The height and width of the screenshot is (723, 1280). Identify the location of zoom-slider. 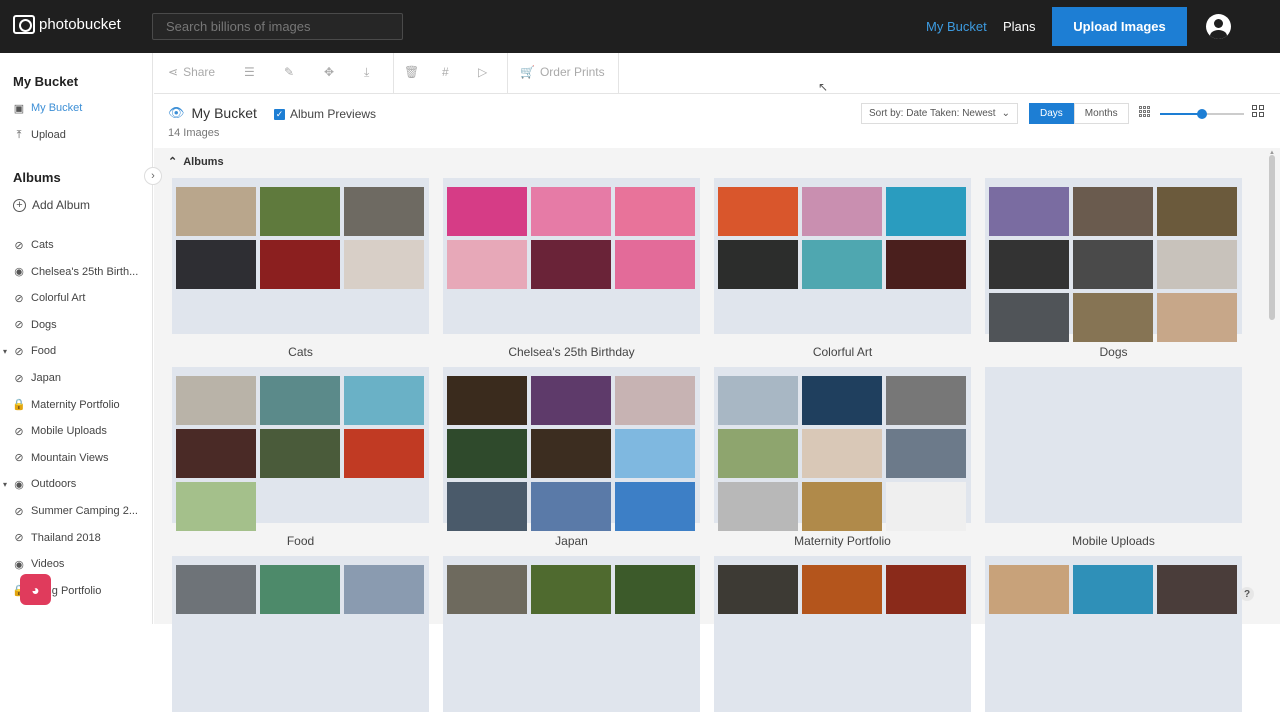
(1202, 114).